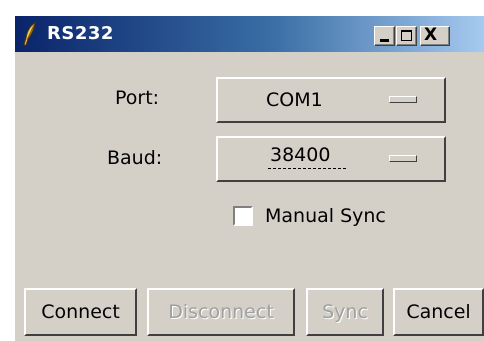 Image resolution: width=484 pixels, height=341 pixels. I want to click on maximize-icon, so click(406, 35).